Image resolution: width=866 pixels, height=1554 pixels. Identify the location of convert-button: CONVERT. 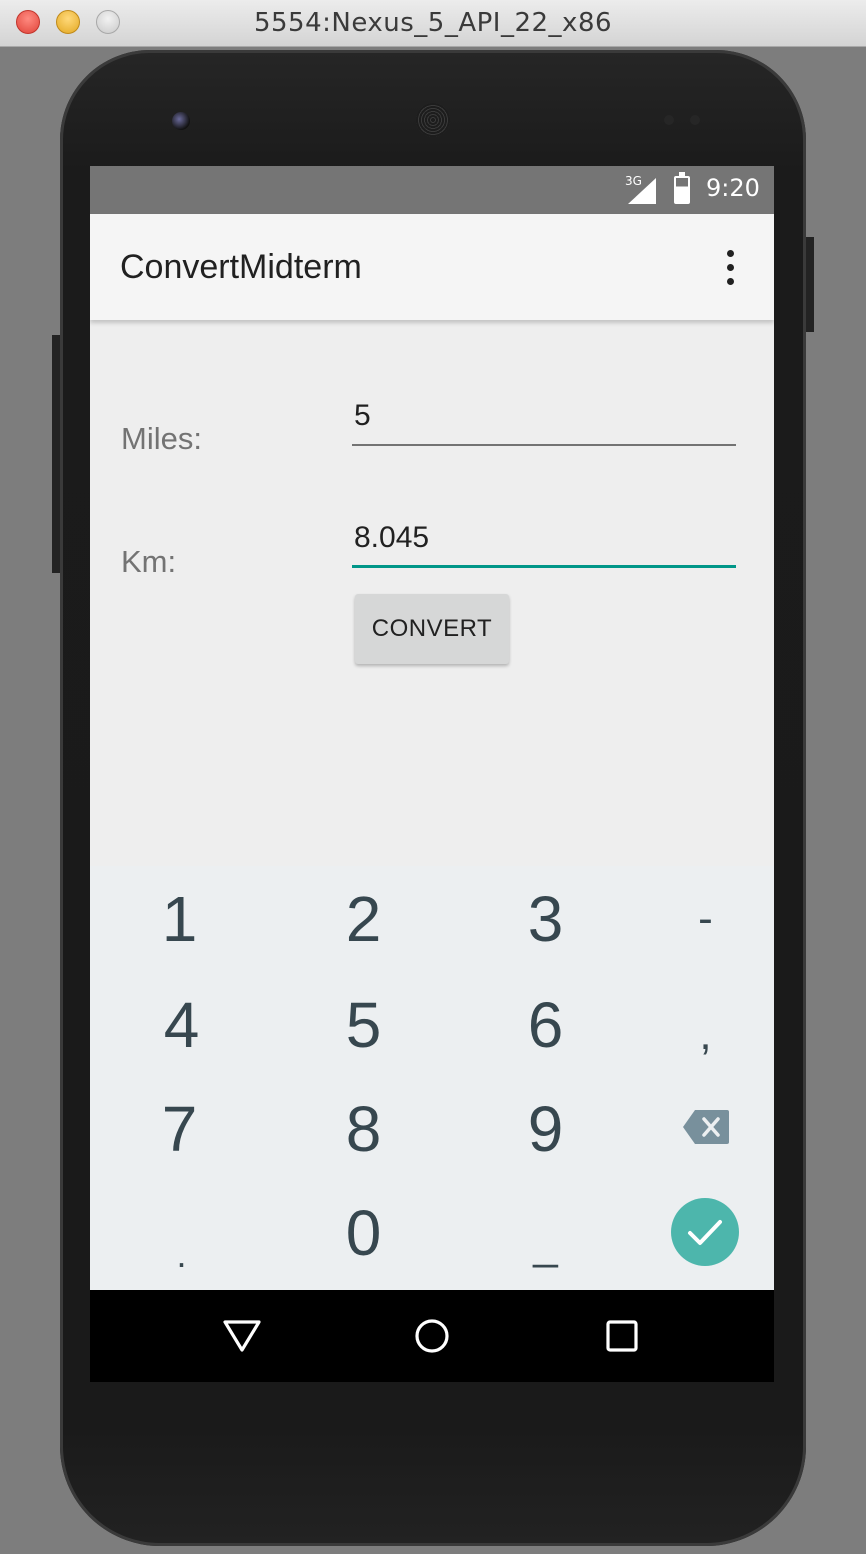
(432, 629).